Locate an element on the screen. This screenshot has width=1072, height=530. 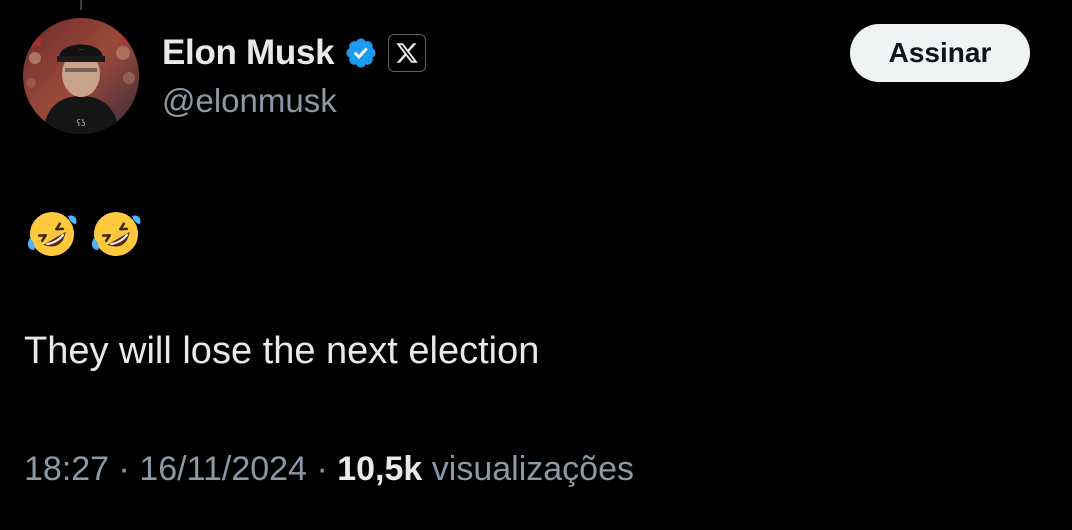
thread-connector-line is located at coordinates (81, 5).